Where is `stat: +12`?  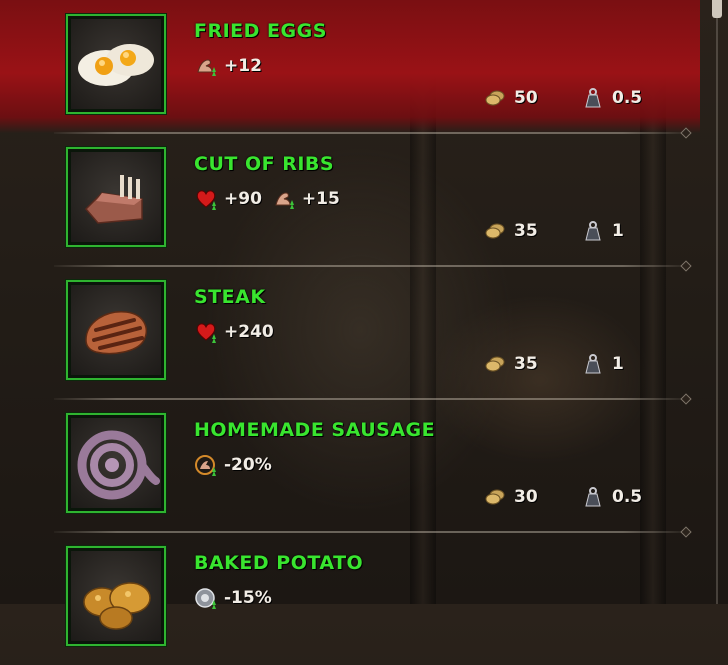 stat: +12 is located at coordinates (228, 66).